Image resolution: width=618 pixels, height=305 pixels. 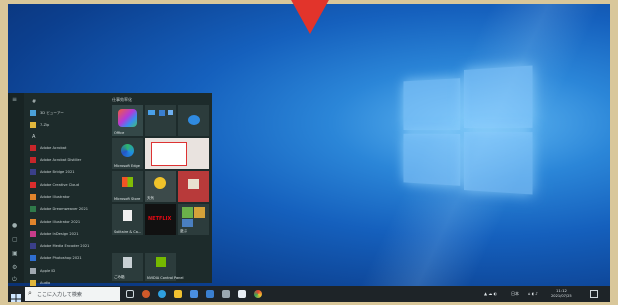 I want to click on document-icon: ▢, so click(x=16, y=240).